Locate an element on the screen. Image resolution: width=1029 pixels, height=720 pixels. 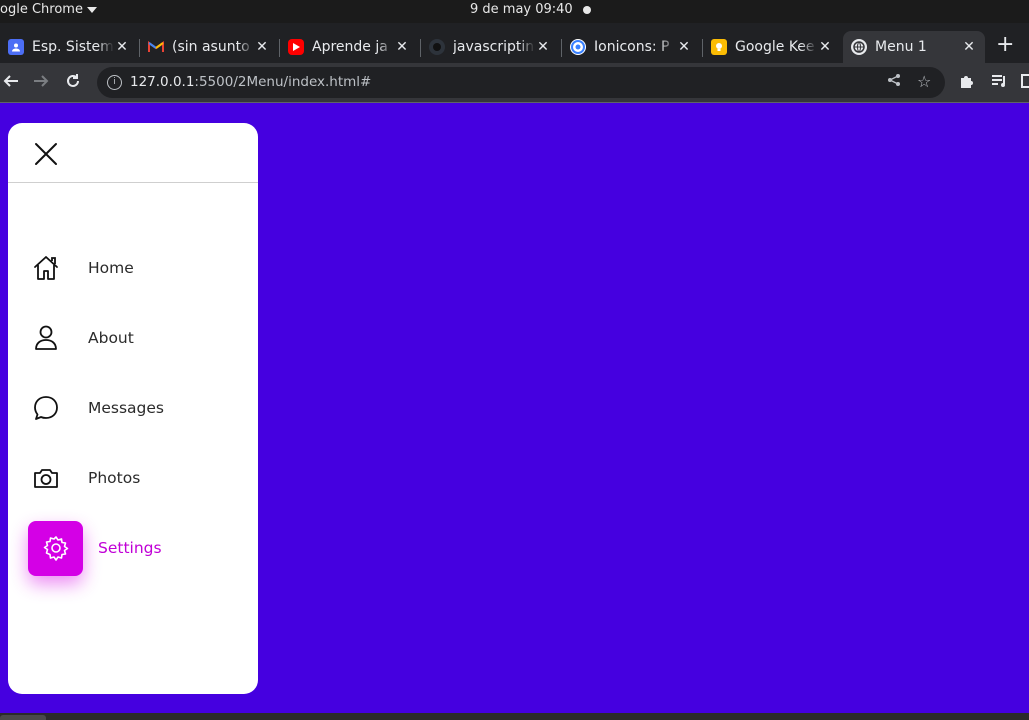
tab-title: (sin asunto is located at coordinates (211, 47).